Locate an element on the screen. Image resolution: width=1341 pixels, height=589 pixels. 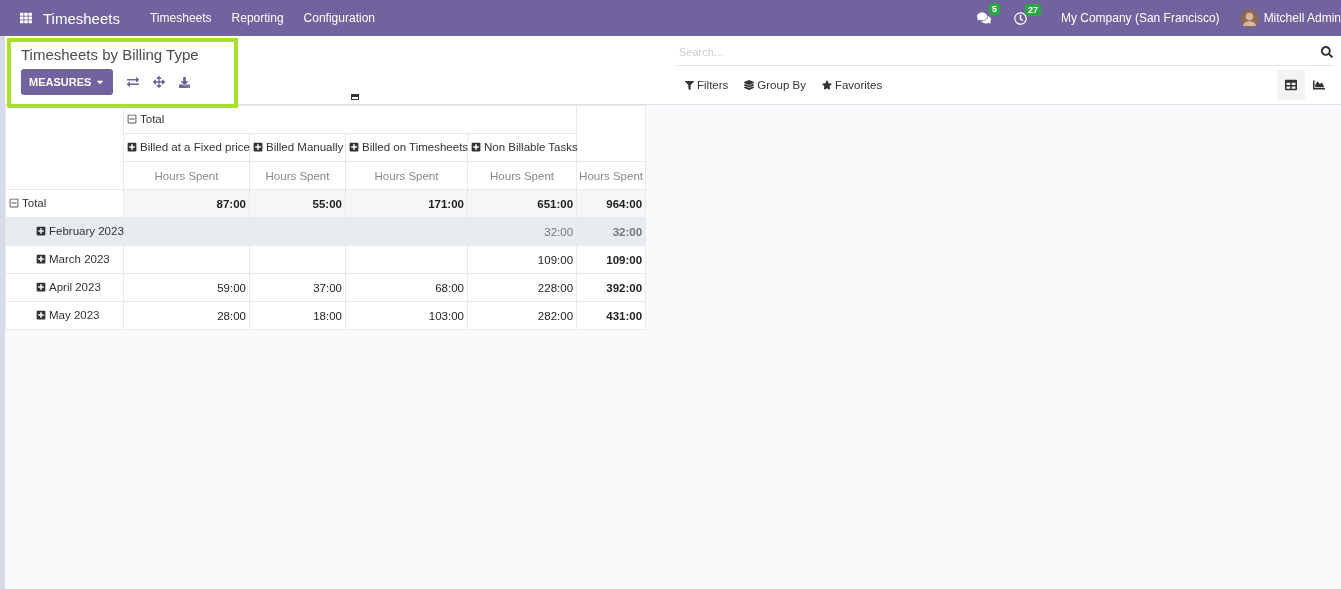
filter-menu-button: Group By is located at coordinates (775, 85).